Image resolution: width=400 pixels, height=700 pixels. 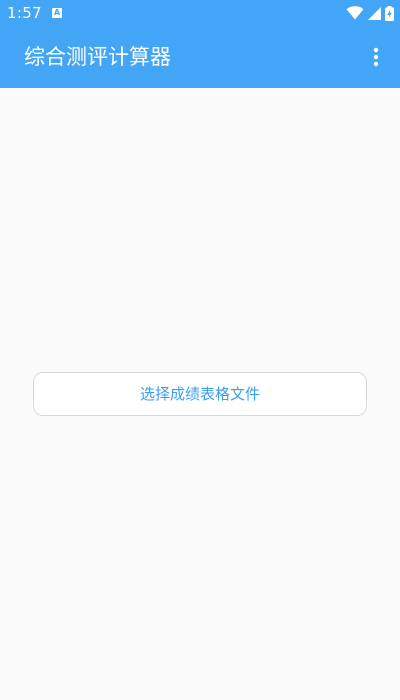 What do you see at coordinates (374, 13) in the screenshot?
I see `signal-icon` at bounding box center [374, 13].